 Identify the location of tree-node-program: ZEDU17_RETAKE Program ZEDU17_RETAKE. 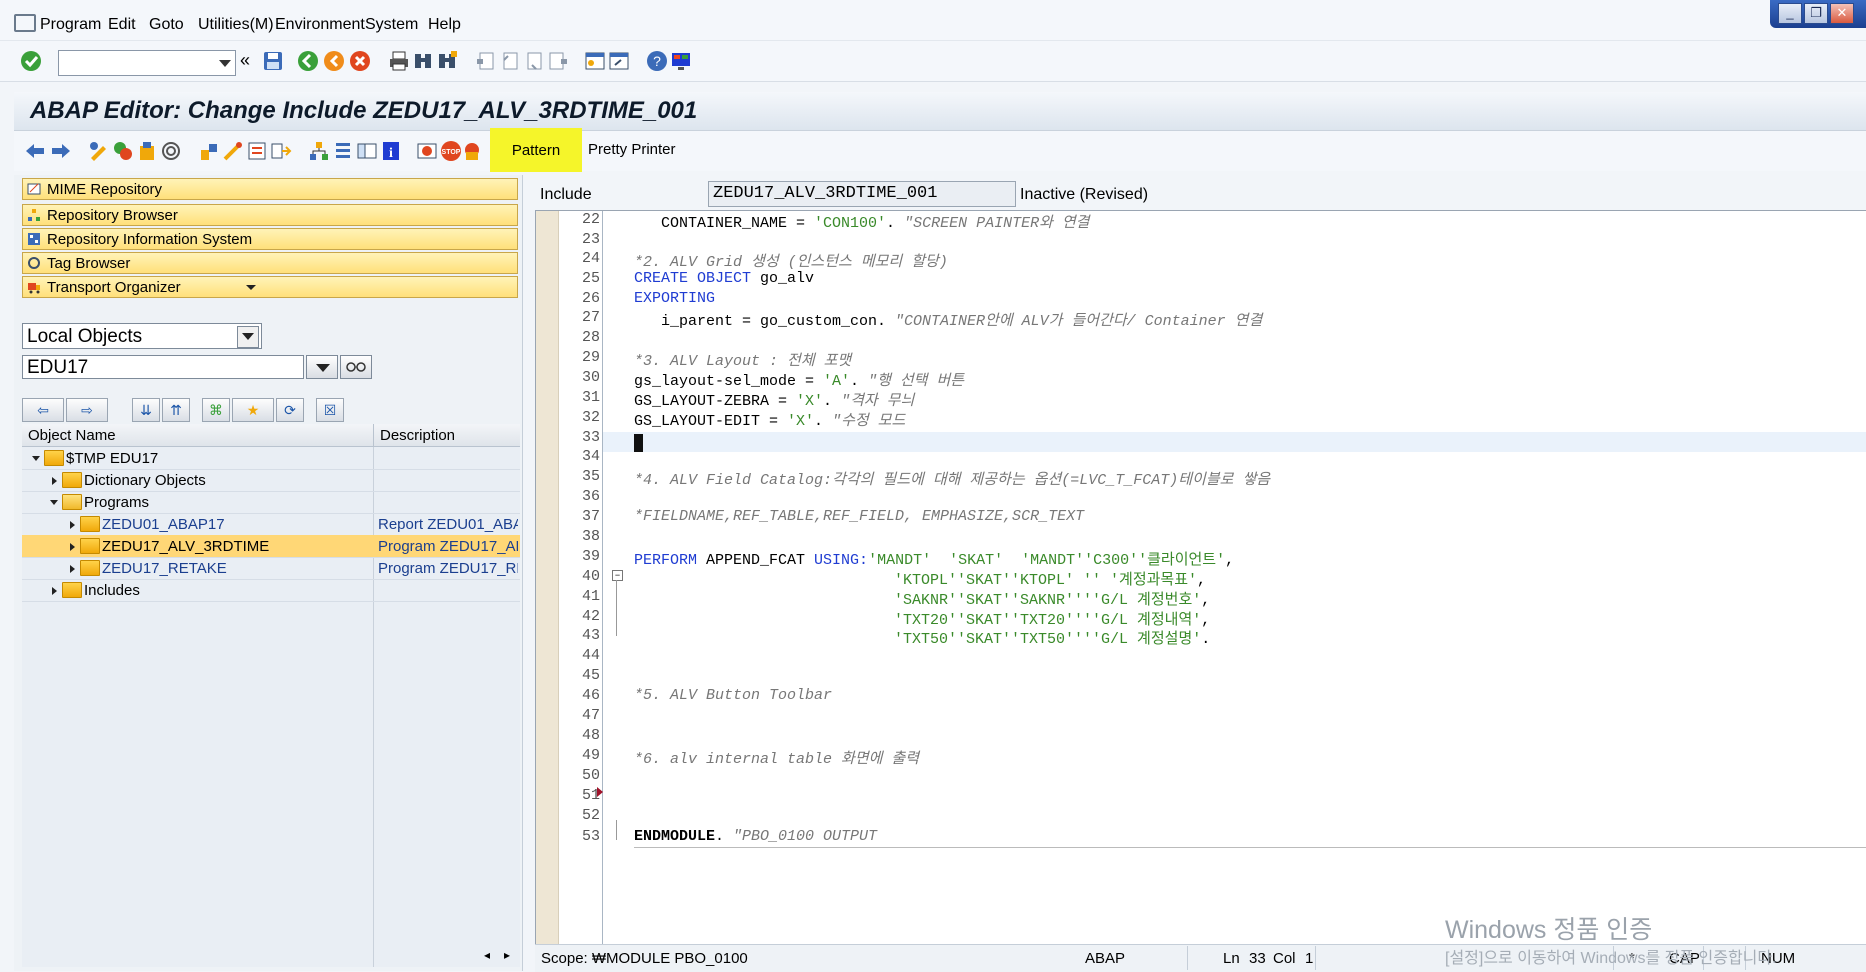
(271, 568).